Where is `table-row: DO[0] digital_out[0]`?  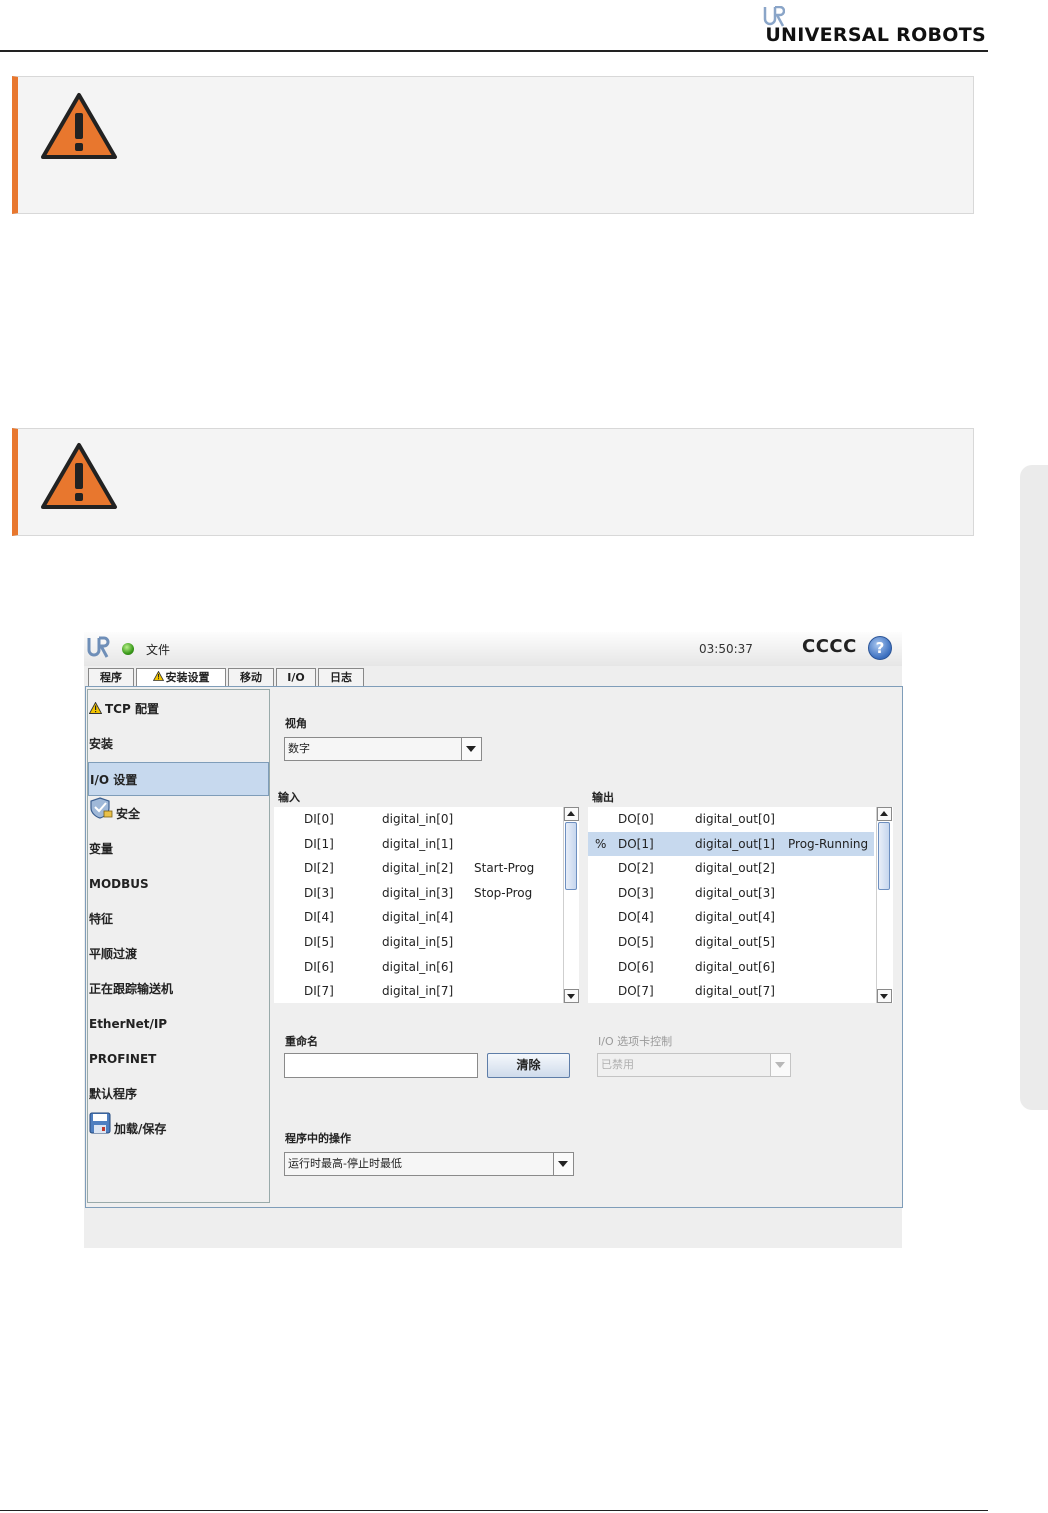
table-row: DO[0] digital_out[0] is located at coordinates (731, 819).